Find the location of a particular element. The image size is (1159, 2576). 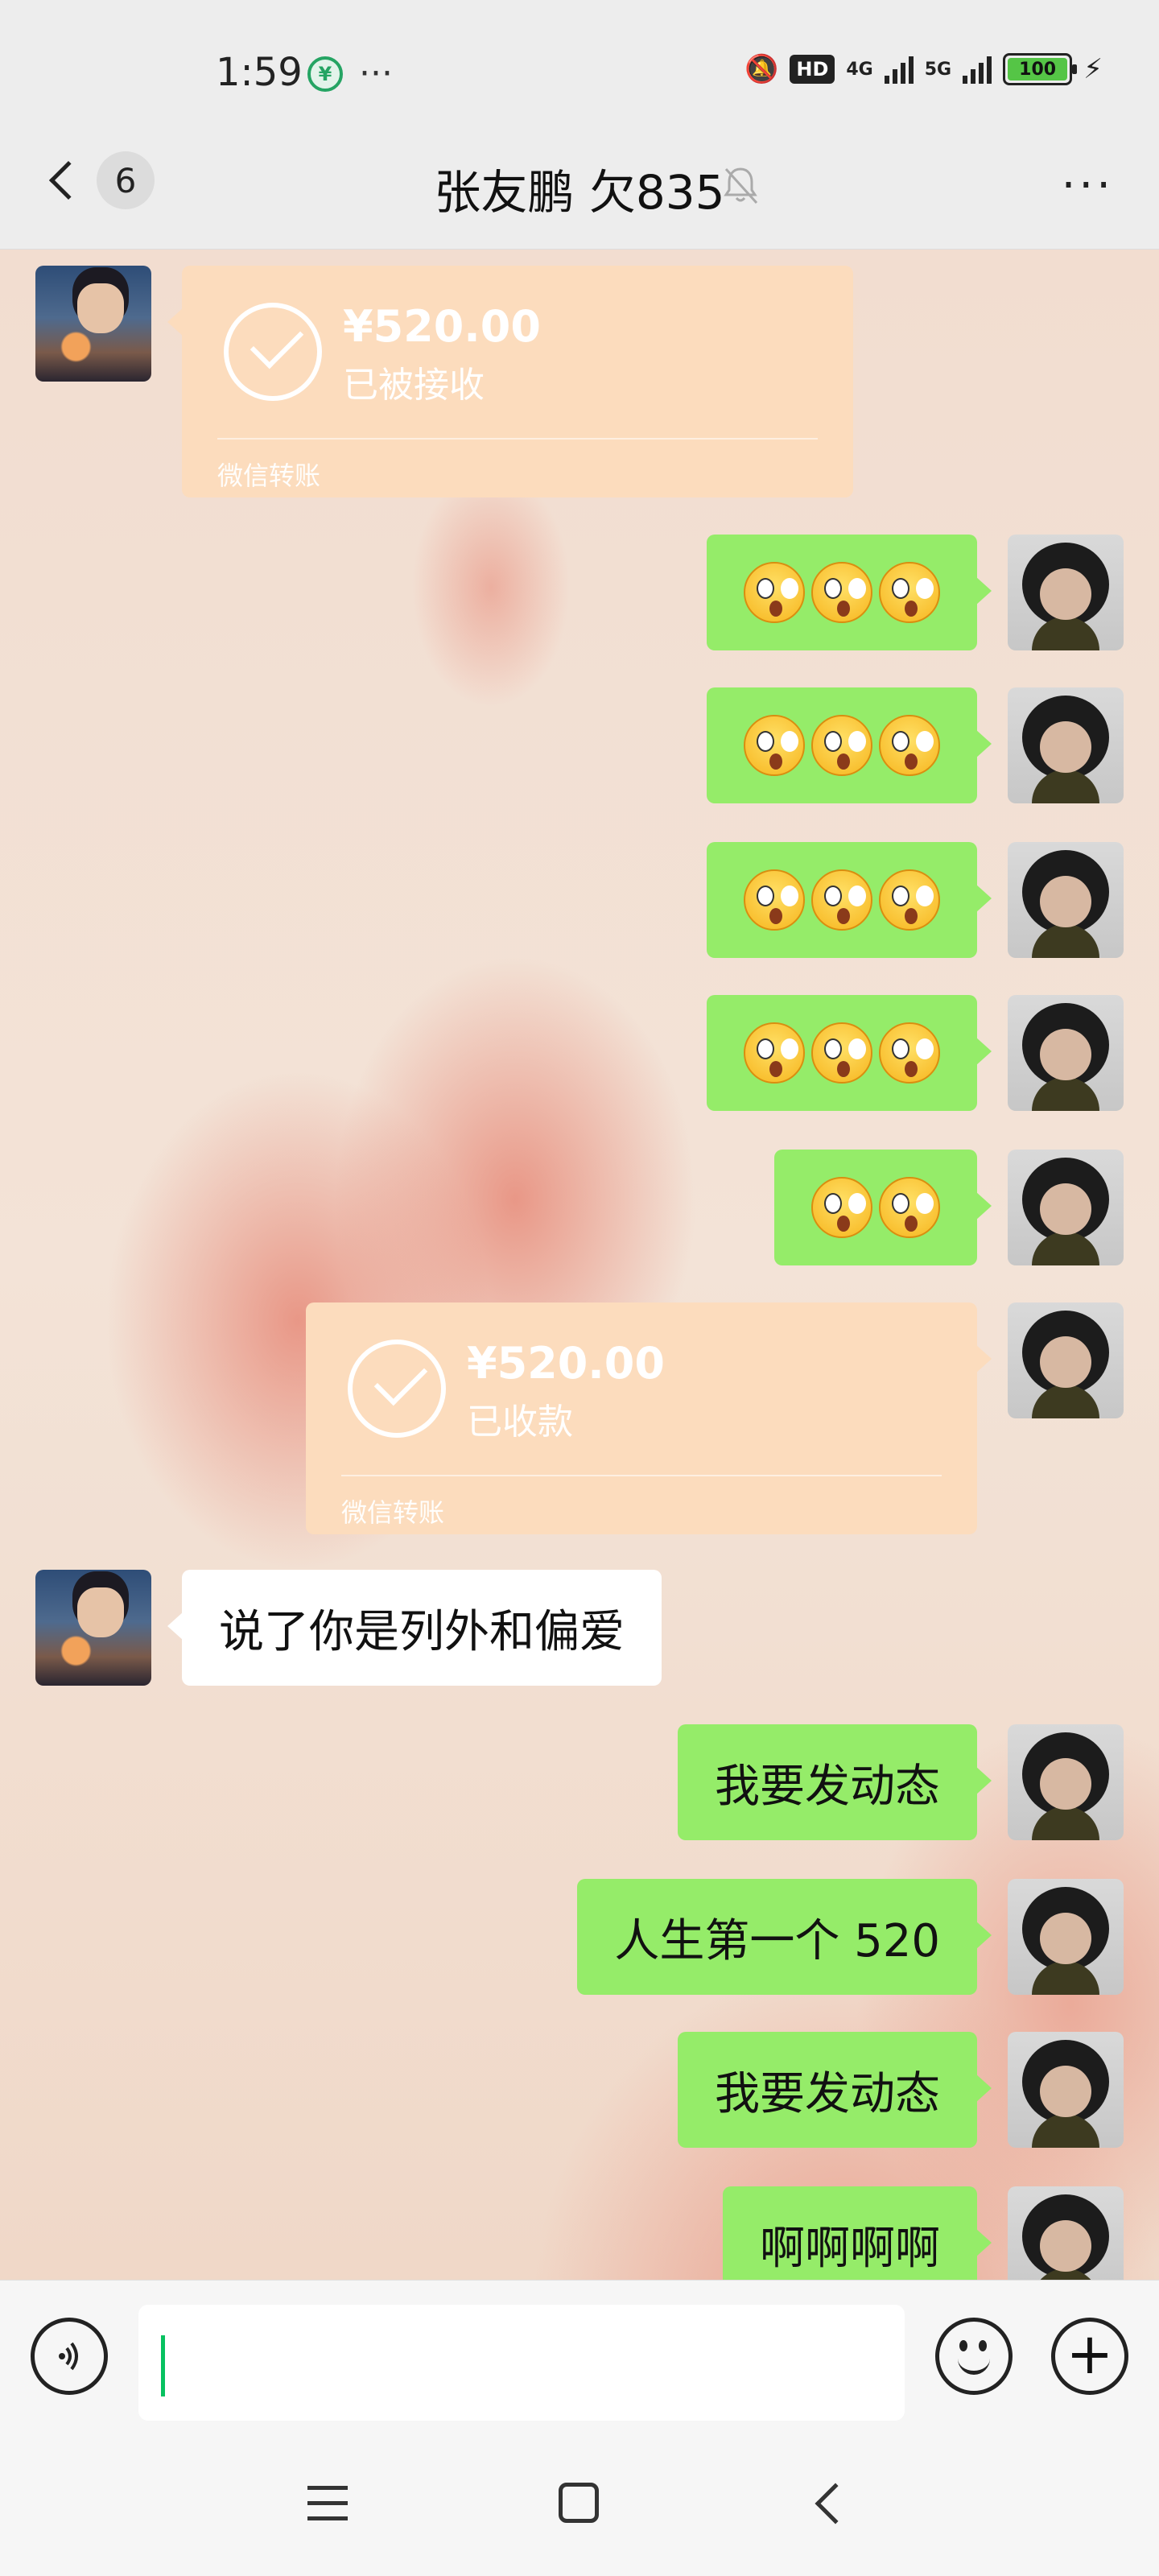

mute-vibrate-icon: 🔕 is located at coordinates (761, 69).